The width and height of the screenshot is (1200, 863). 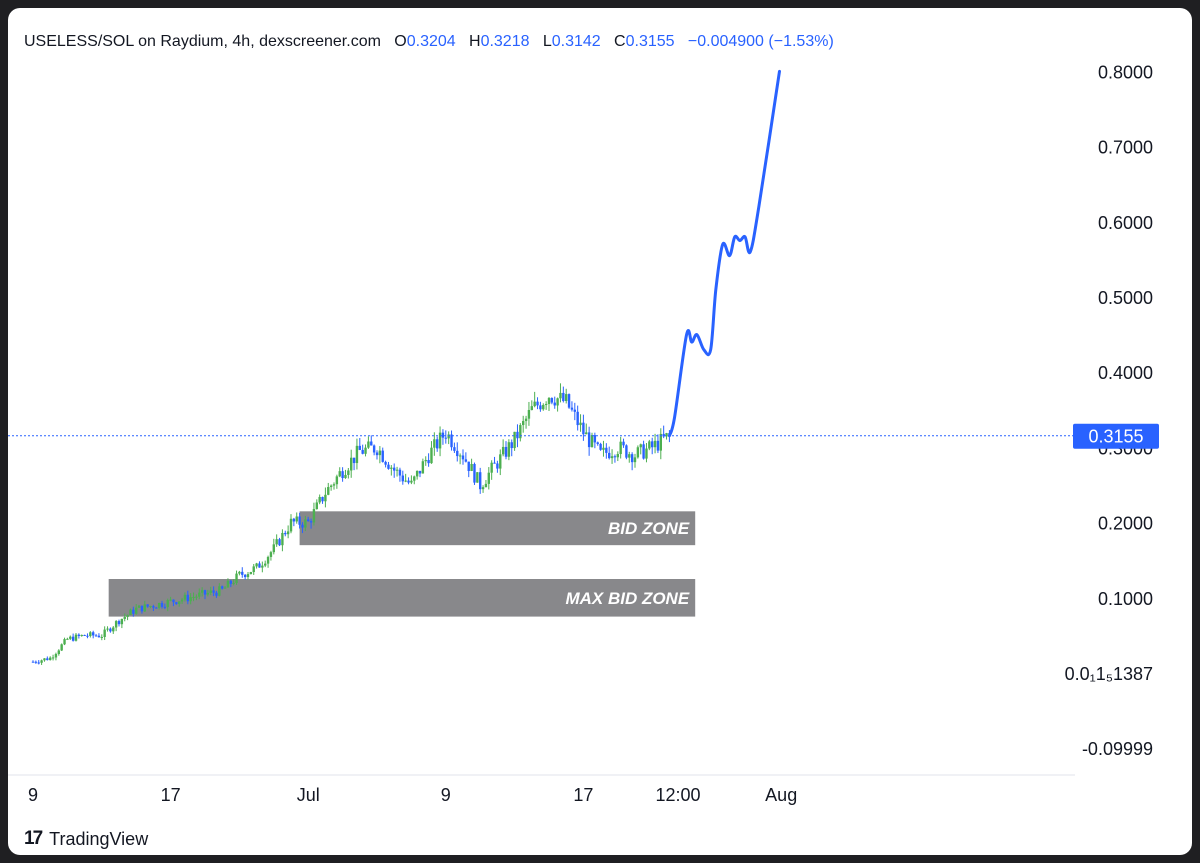 I want to click on last-price-tag: 0.3155, so click(x=1116, y=436).